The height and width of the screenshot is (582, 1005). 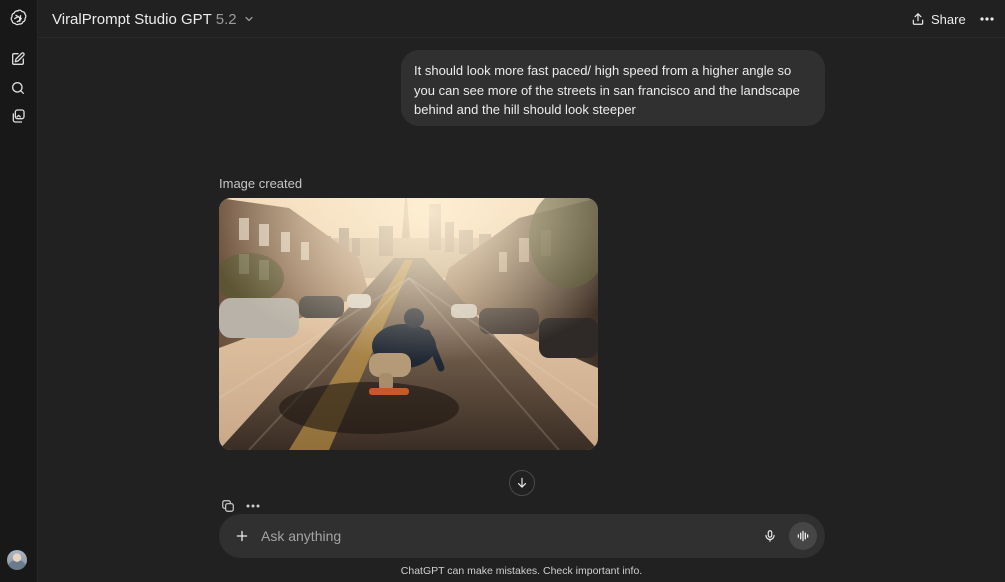 I want to click on add-attachment-button, so click(x=242, y=536).